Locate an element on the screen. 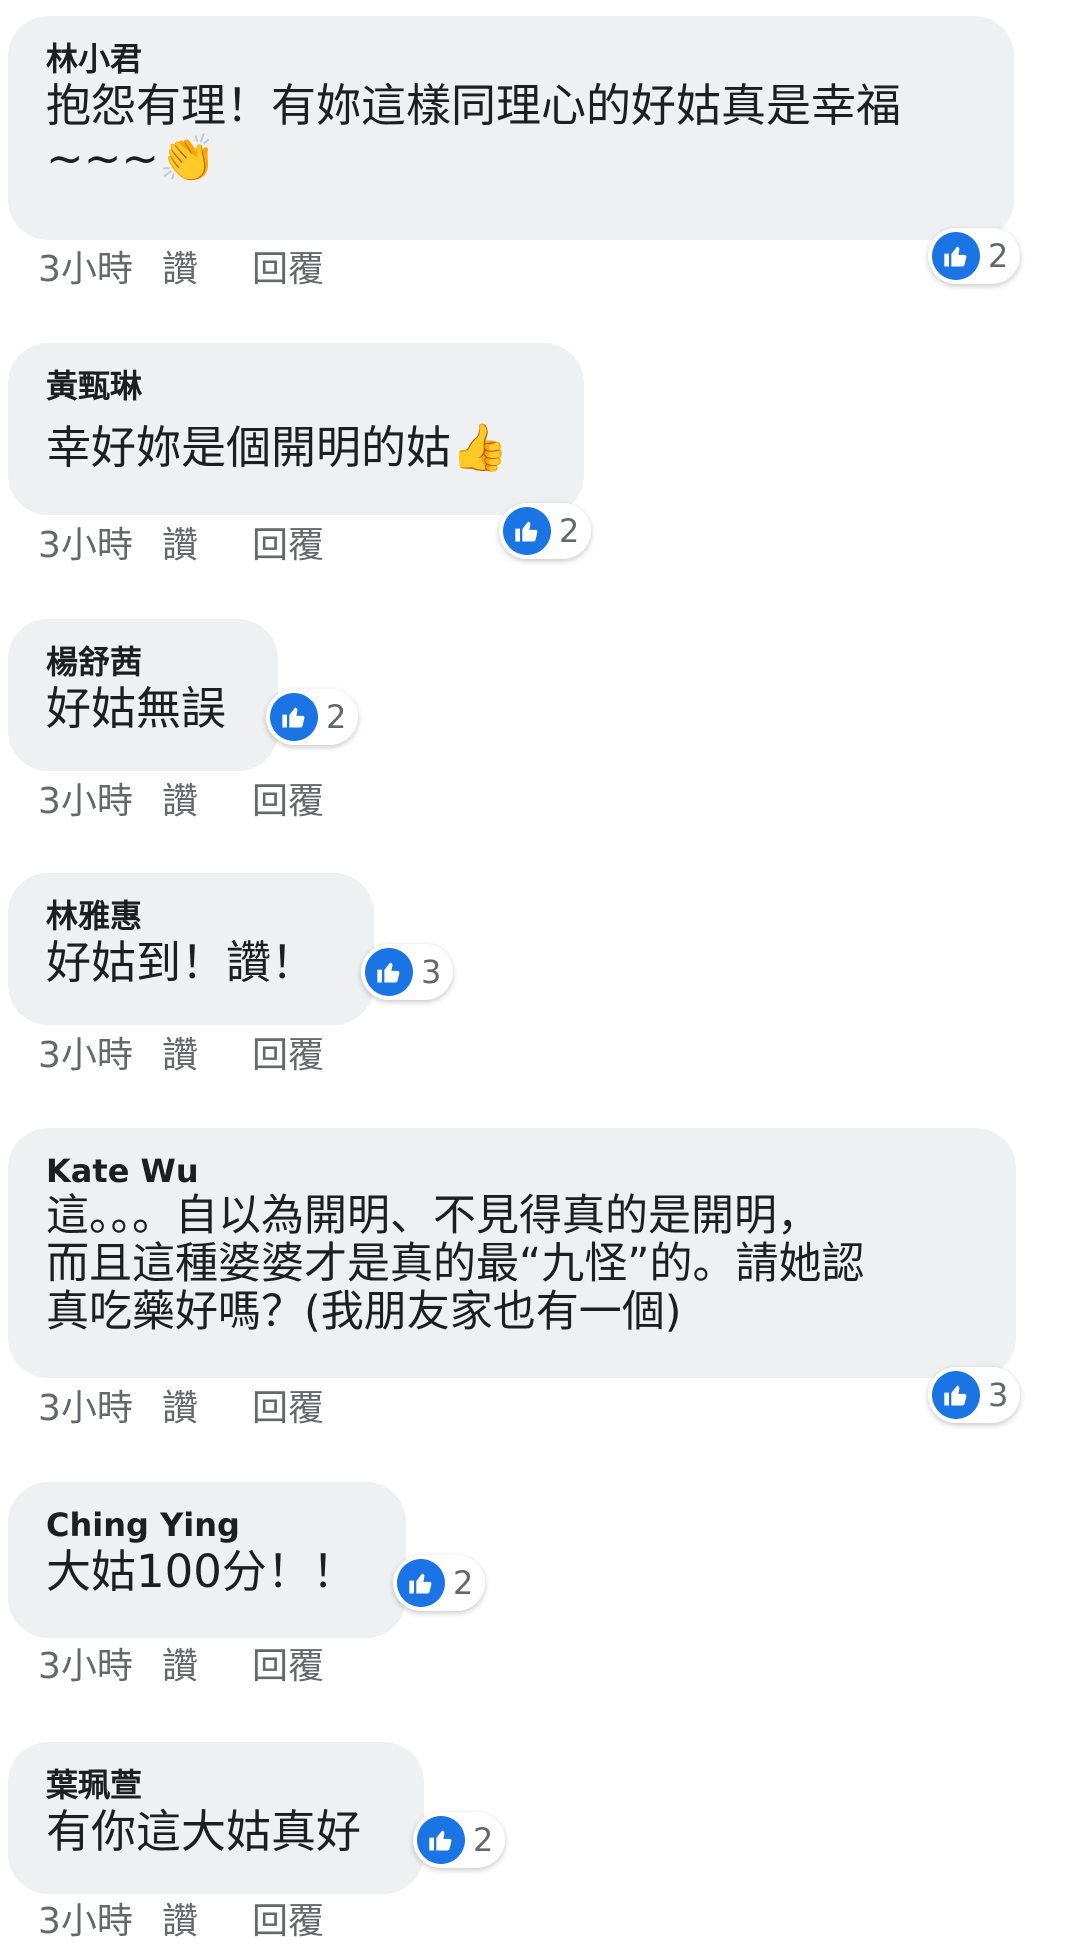  comment-author: 楊舒茜 is located at coordinates (145, 662).